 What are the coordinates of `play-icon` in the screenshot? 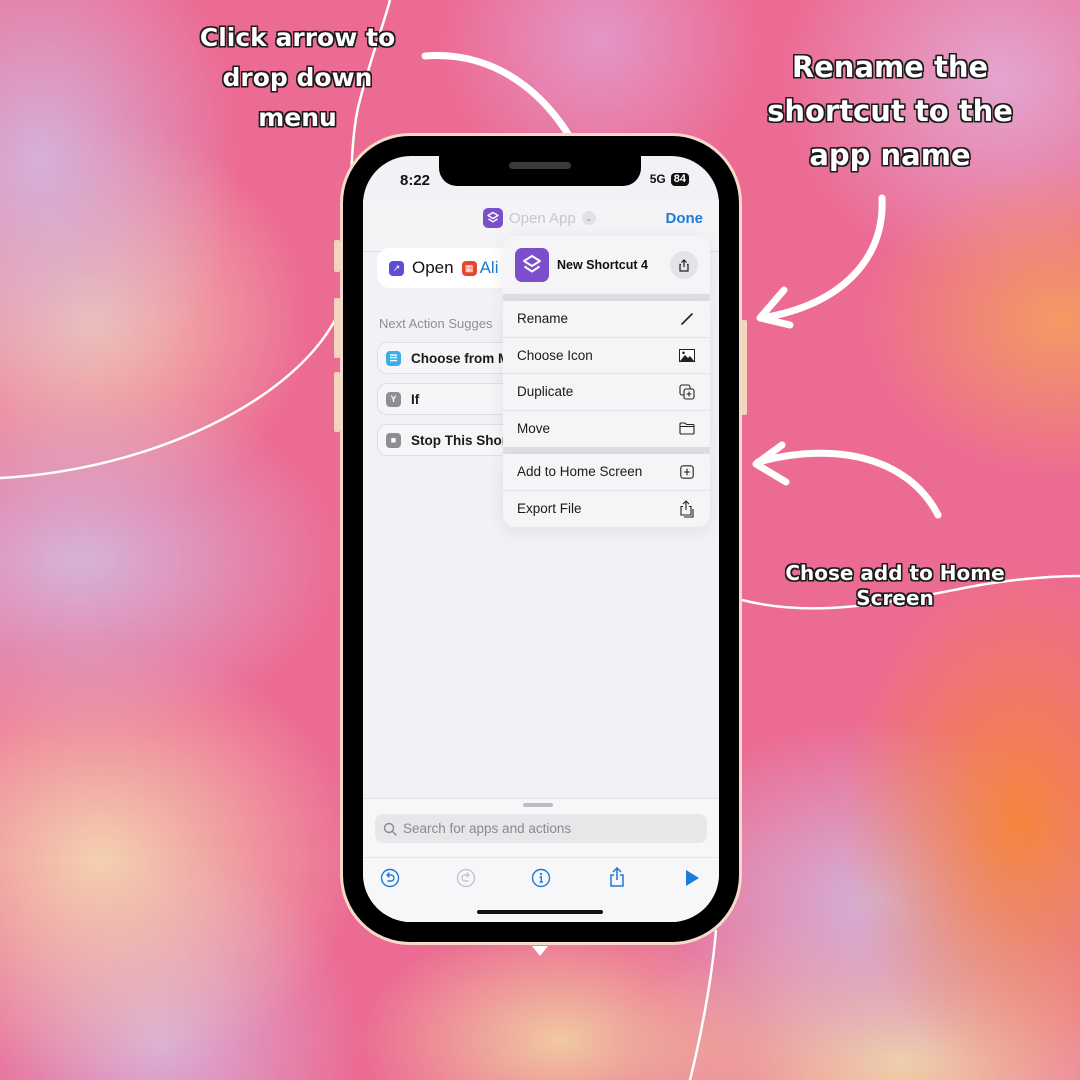 It's located at (692, 877).